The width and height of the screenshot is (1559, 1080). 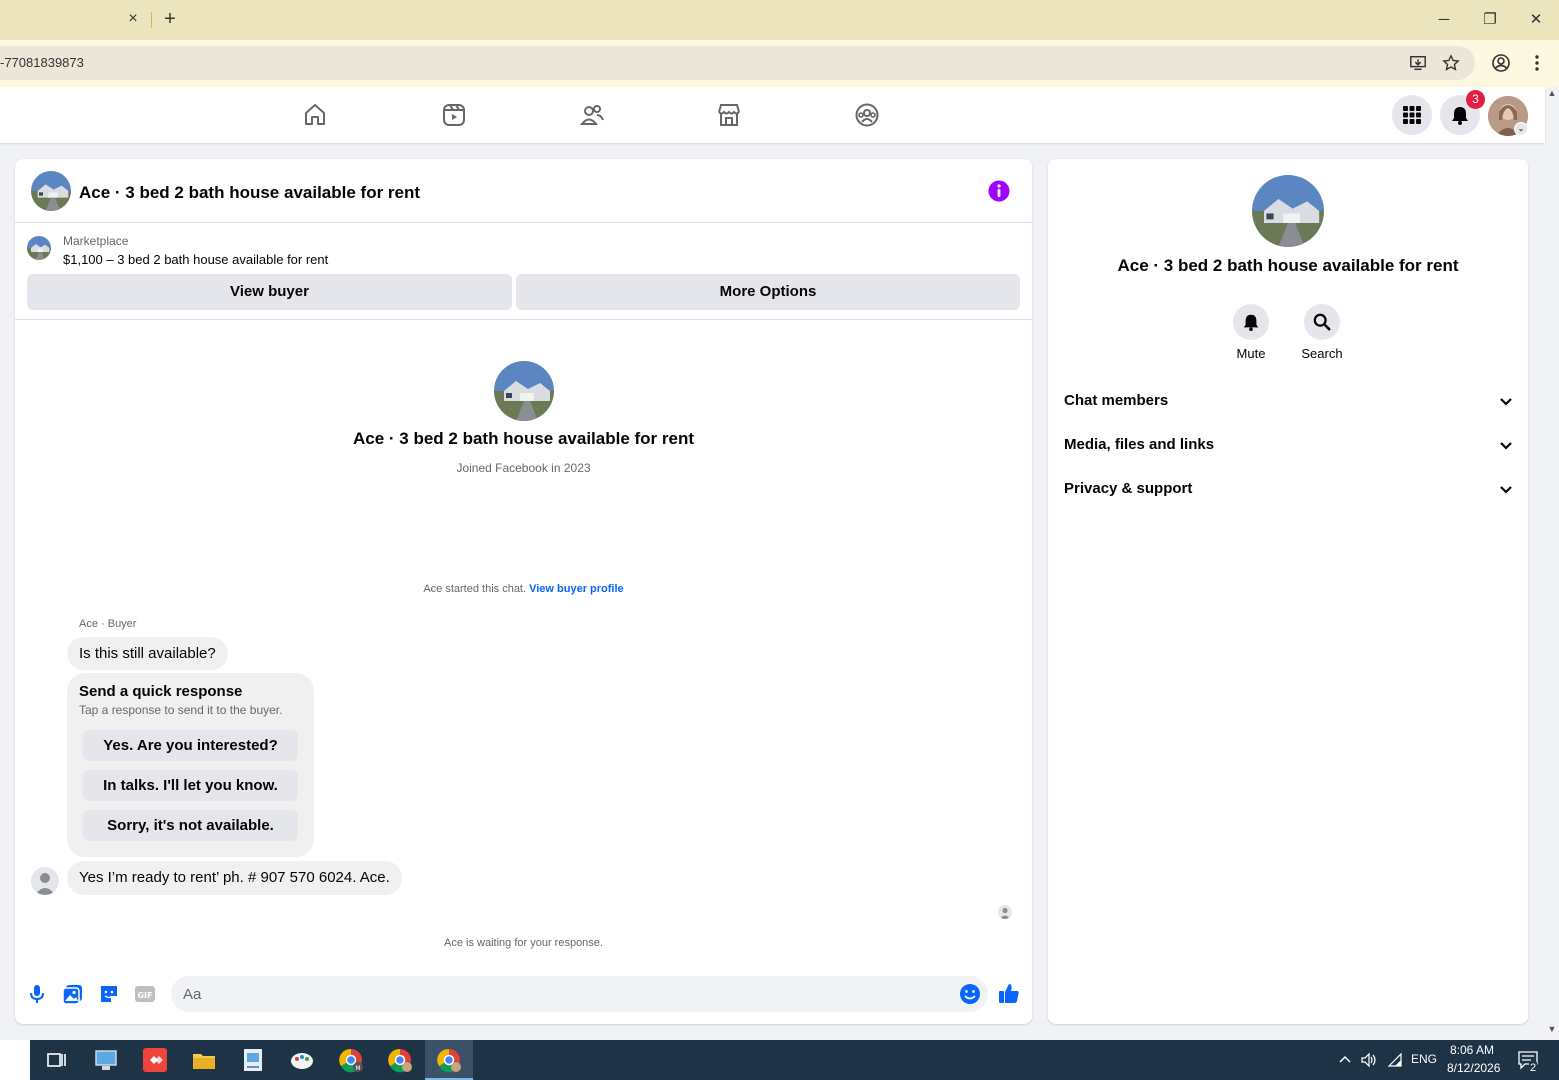 I want to click on url-text: -77081839873, so click(x=42, y=62).